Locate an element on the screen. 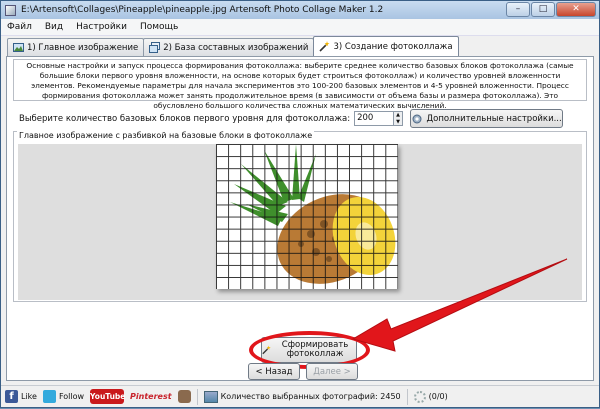 The width and height of the screenshot is (600, 409). instagram-icon is located at coordinates (184, 396).